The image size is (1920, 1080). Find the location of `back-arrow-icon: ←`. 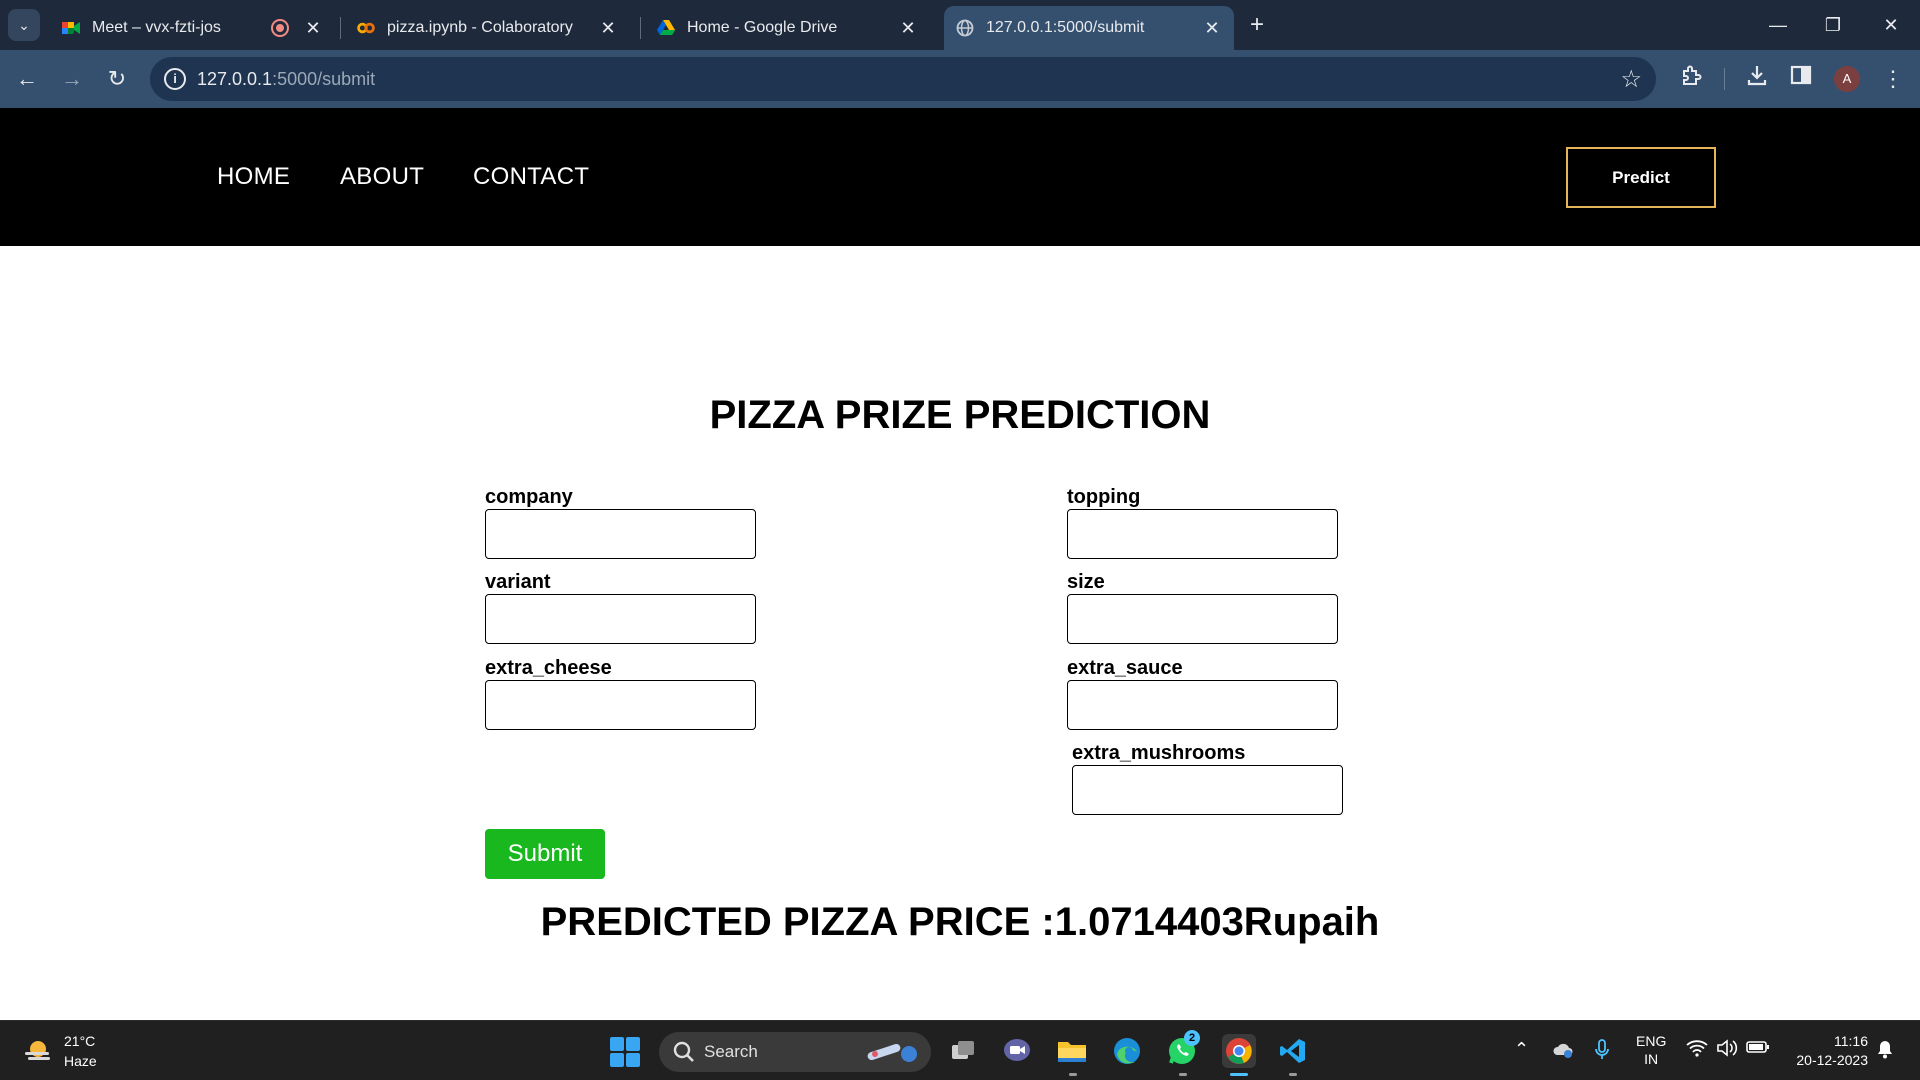

back-arrow-icon: ← is located at coordinates (27, 79).